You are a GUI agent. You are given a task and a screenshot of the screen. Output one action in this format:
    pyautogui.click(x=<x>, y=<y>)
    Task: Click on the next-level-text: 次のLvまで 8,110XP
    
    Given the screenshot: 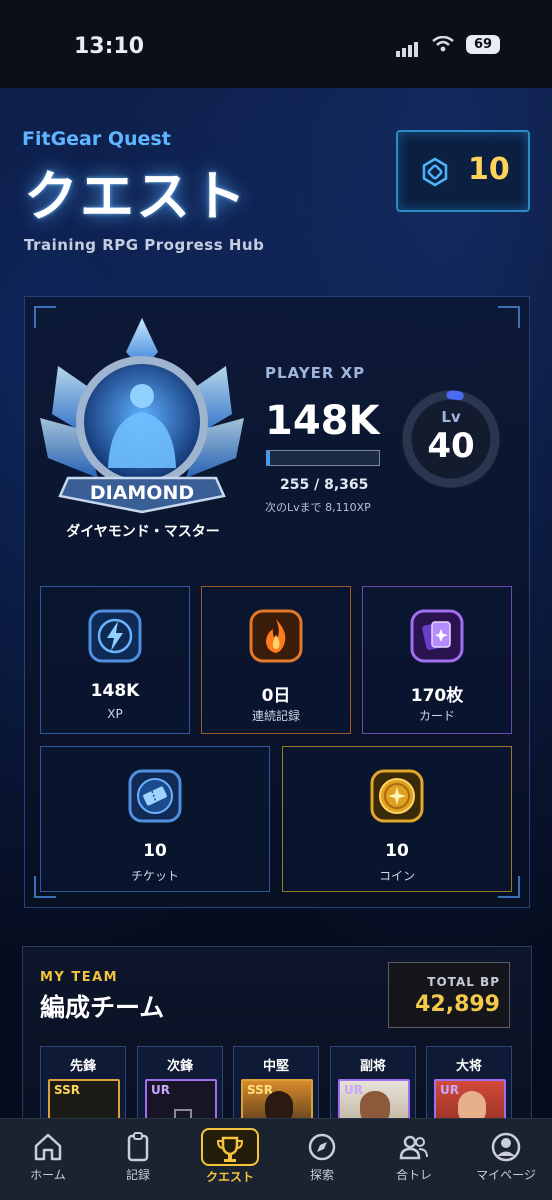 What is the action you would take?
    pyautogui.click(x=318, y=507)
    